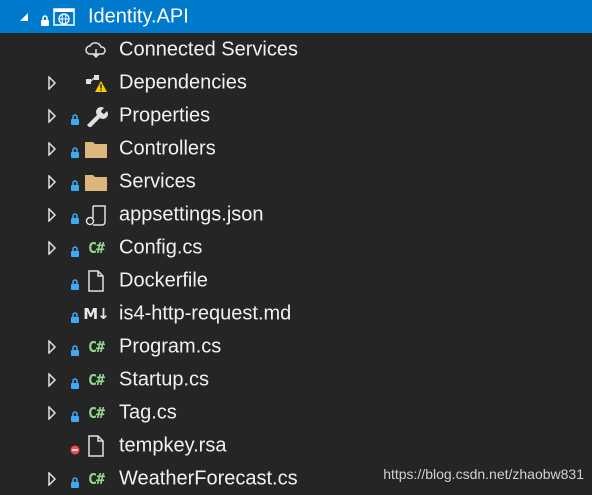 This screenshot has width=592, height=495. Describe the element at coordinates (164, 379) in the screenshot. I see `tree-item-label: Startup.cs` at that location.